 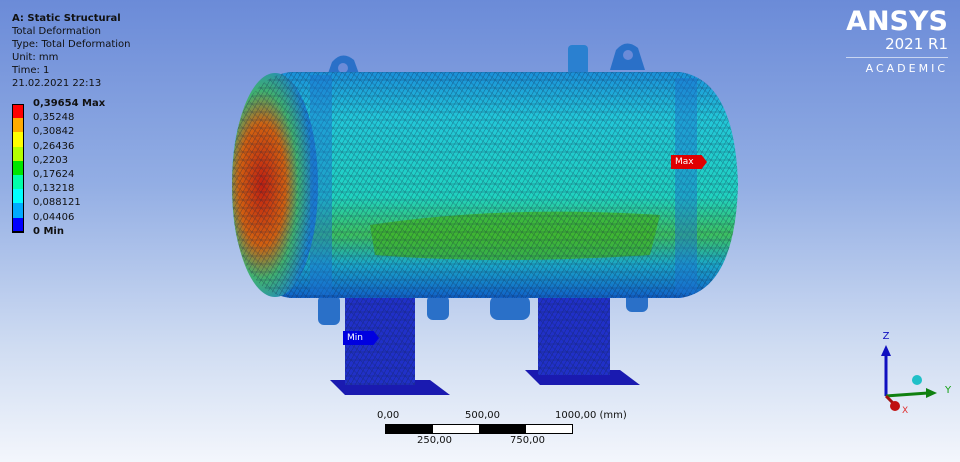 What do you see at coordinates (916, 373) in the screenshot?
I see `coordinate-triad: Z Y X` at bounding box center [916, 373].